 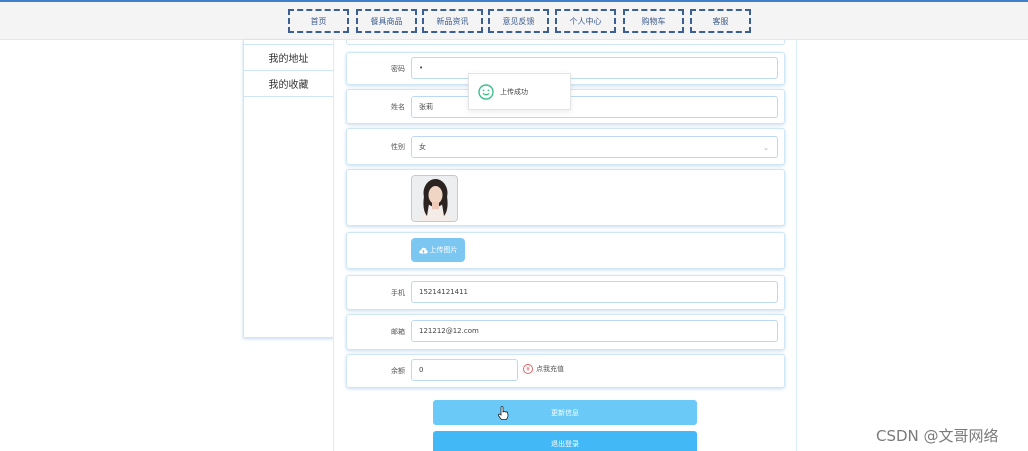 What do you see at coordinates (565, 441) in the screenshot?
I see `logout-button: 退出登录` at bounding box center [565, 441].